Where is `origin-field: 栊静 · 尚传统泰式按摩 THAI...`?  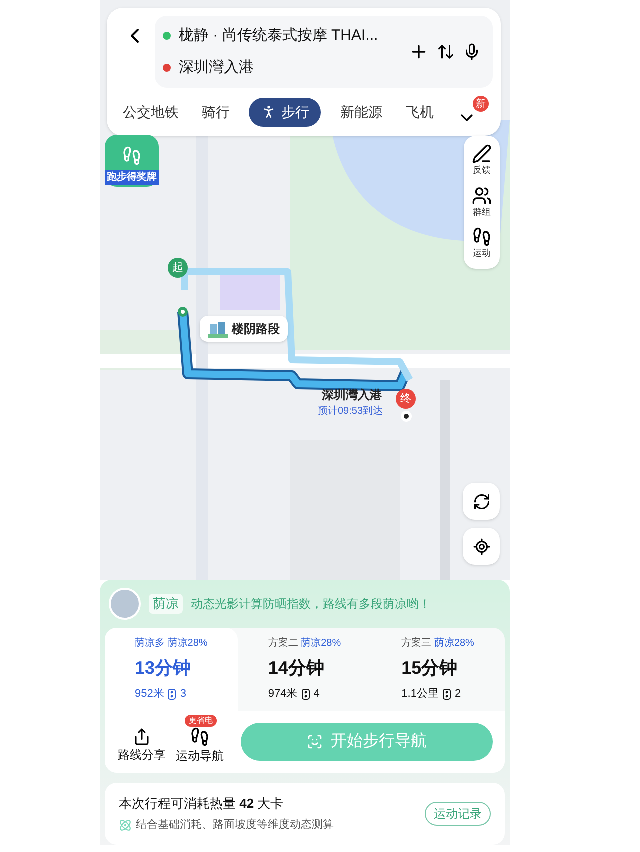 origin-field: 栊静 · 尚传统泰式按摩 THAI... is located at coordinates (278, 36).